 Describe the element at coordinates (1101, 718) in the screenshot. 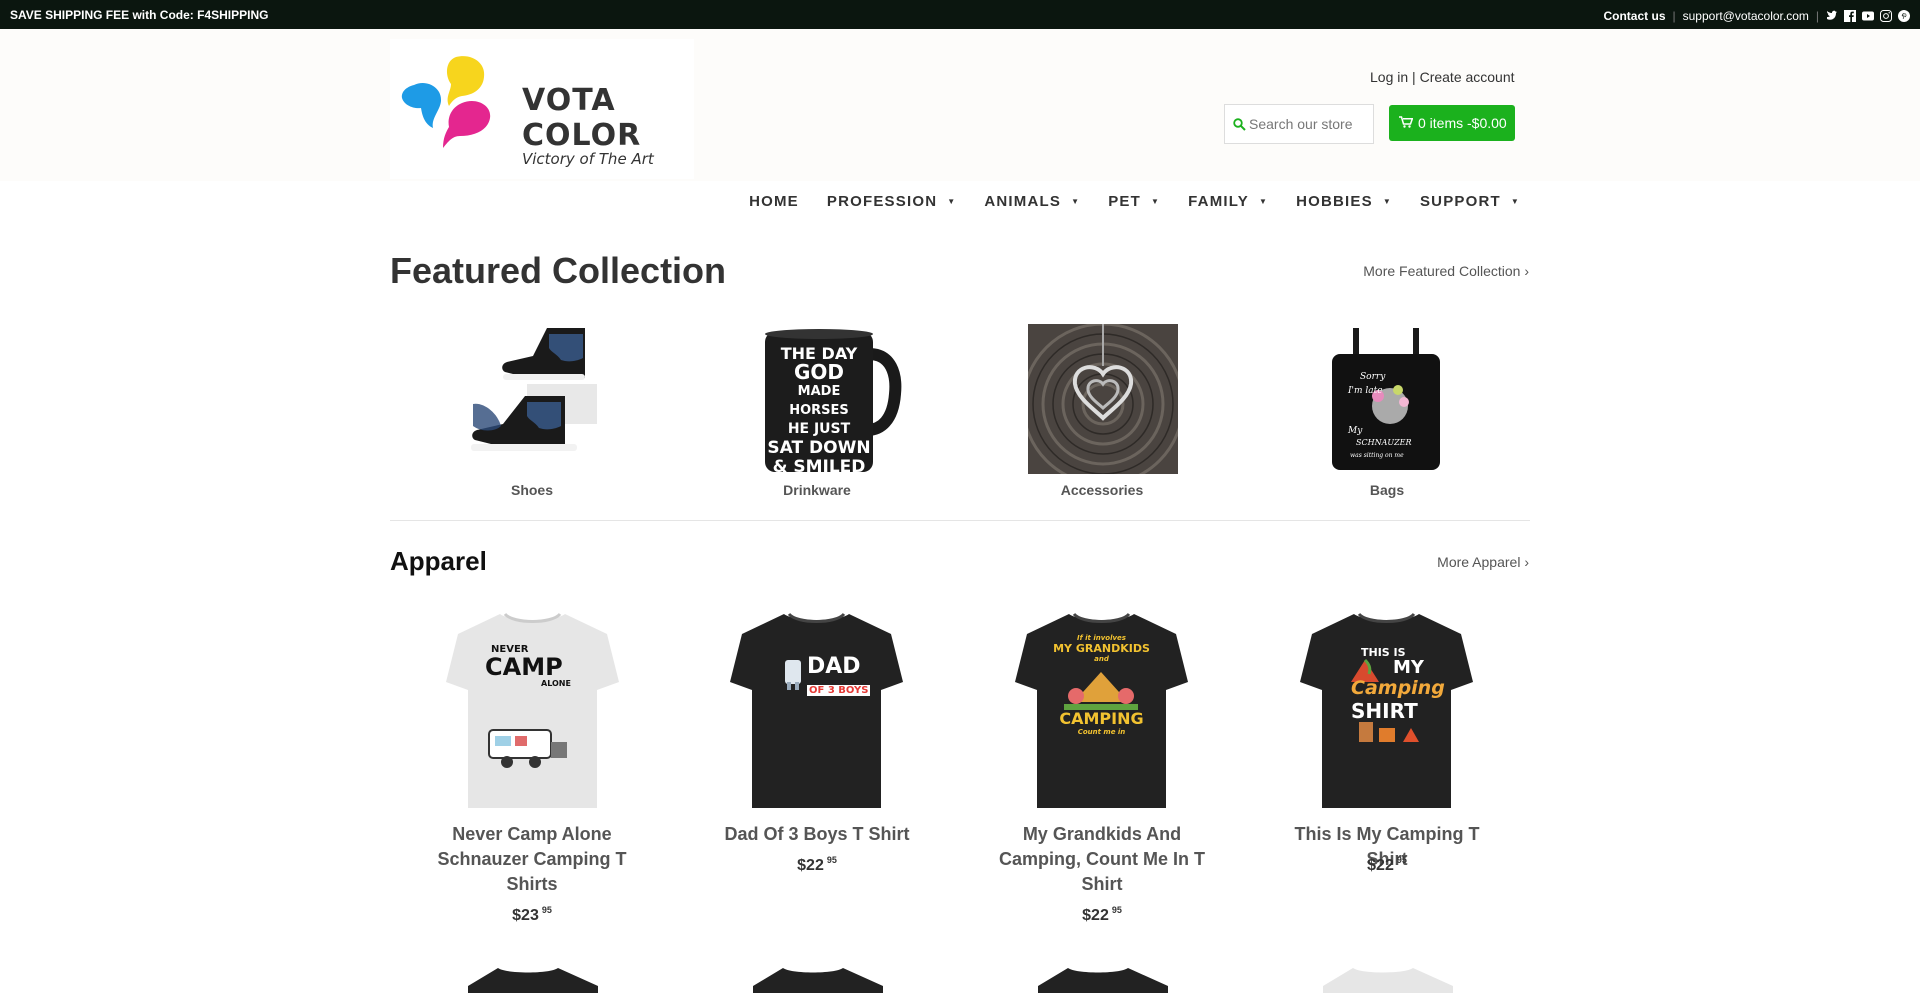

I see `shirt-print-line: CAMPING` at that location.